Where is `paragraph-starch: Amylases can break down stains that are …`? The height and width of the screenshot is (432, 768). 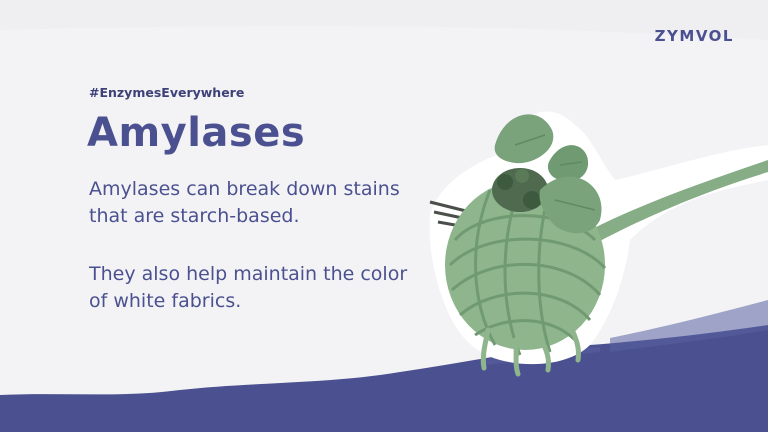 paragraph-starch: Amylases can break down stains that are … is located at coordinates (244, 202).